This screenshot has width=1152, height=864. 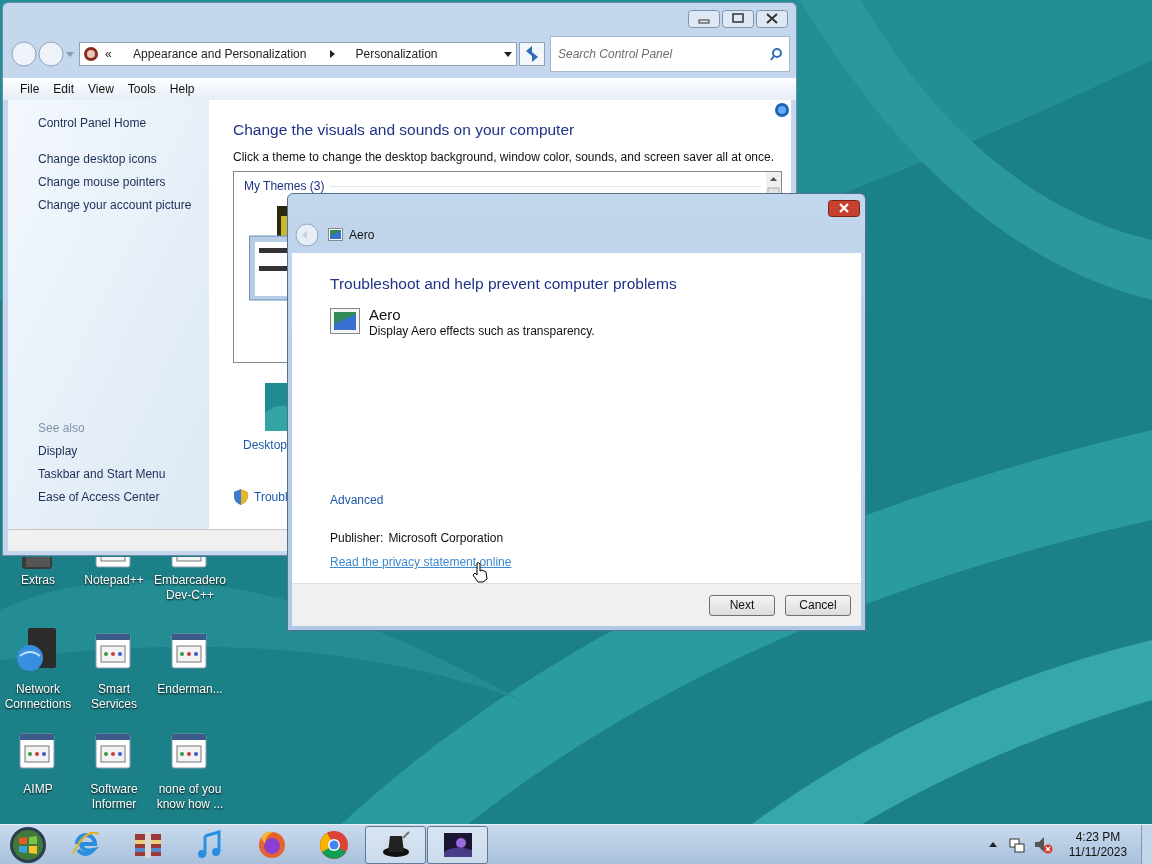 What do you see at coordinates (357, 500) in the screenshot?
I see `advanced-link: Advanced` at bounding box center [357, 500].